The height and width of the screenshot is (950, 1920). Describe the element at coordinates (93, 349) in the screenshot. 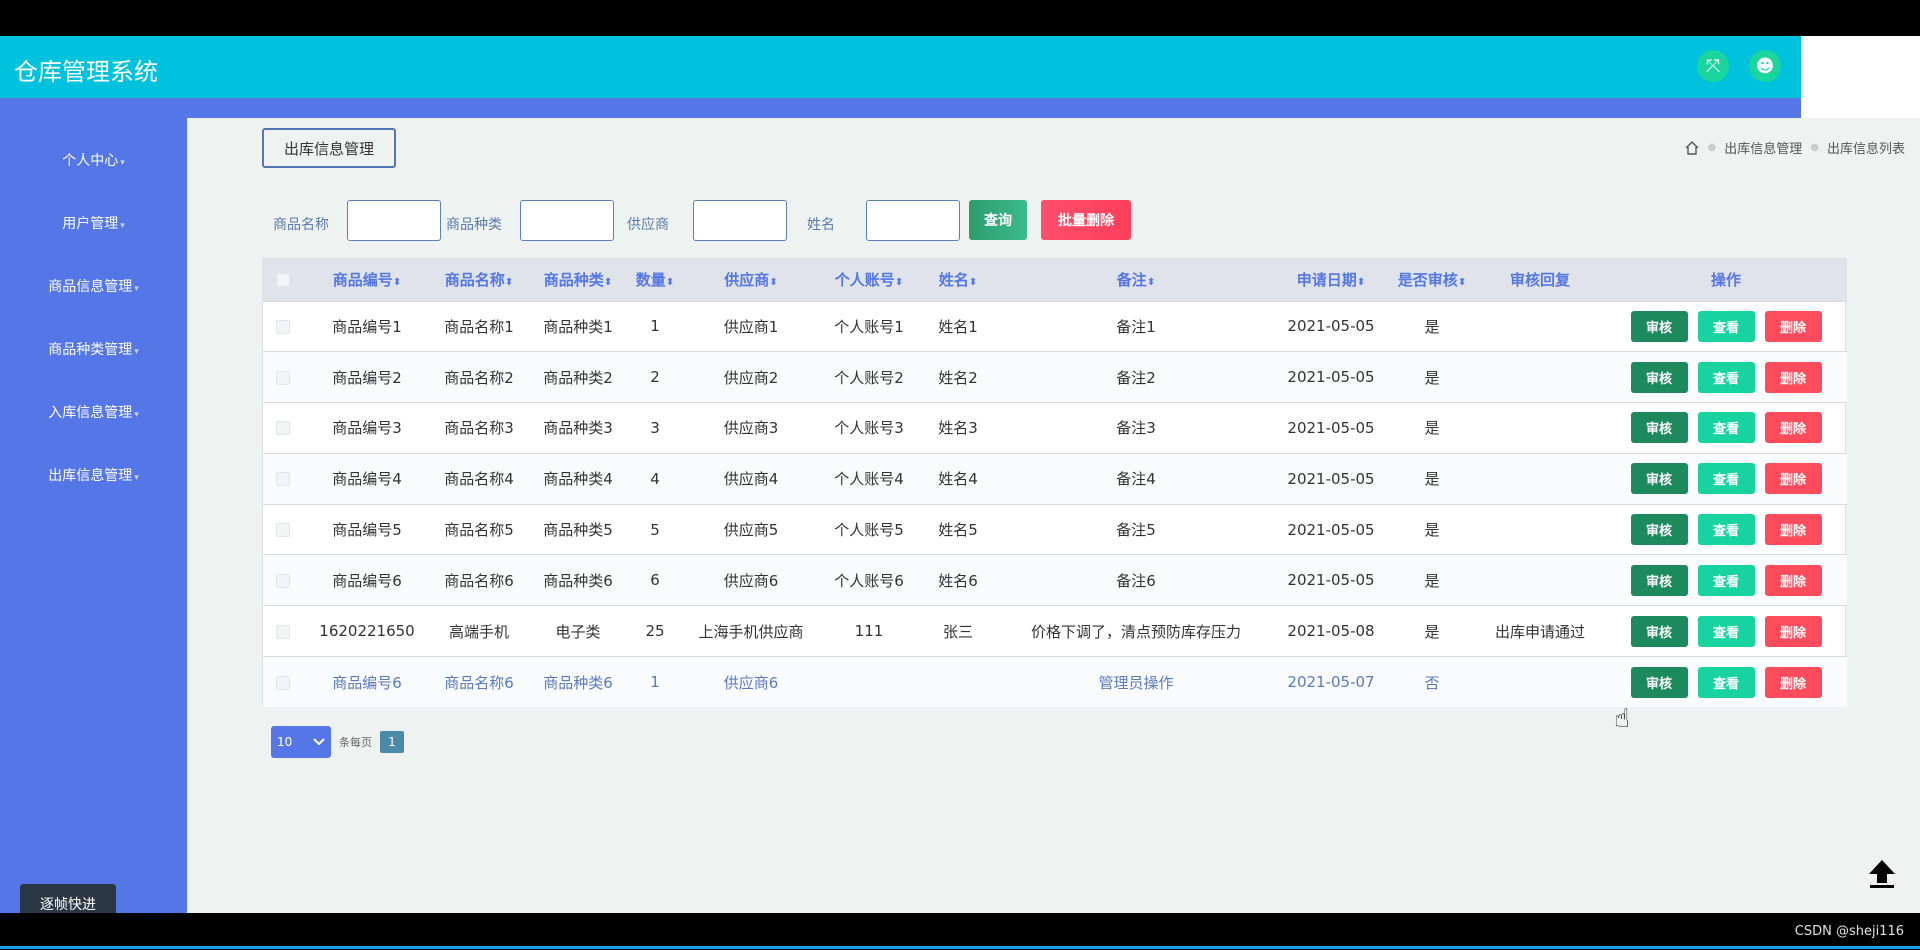

I see `sidebar-item-goods-category: 商品种类管理 ▾` at that location.